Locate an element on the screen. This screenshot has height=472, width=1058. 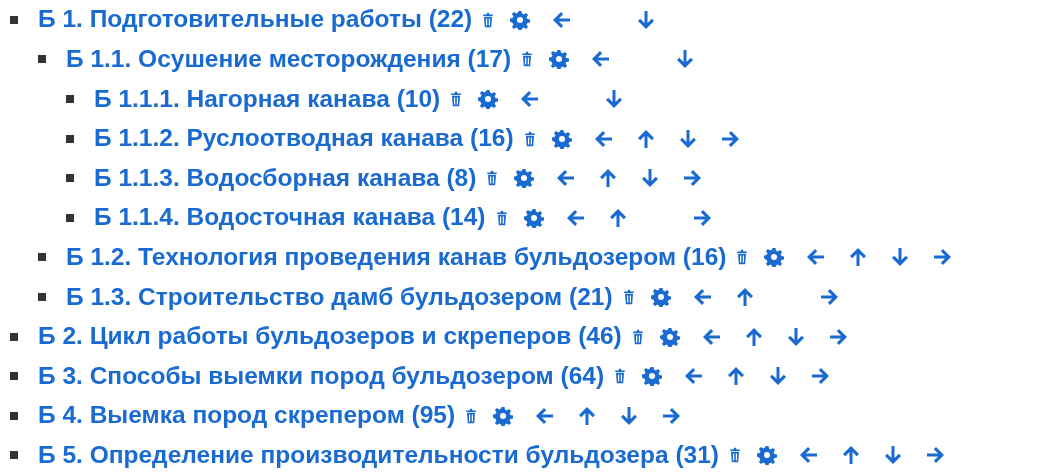
section-link: Б 1. Подготовительные работы (22) is located at coordinates (255, 20).